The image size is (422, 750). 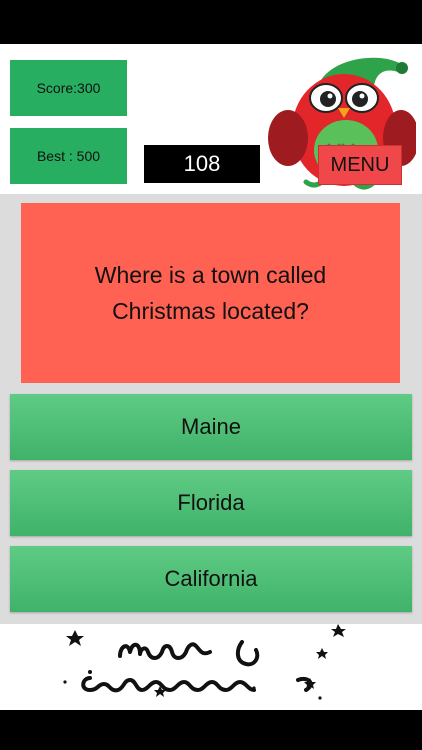 I want to click on best-score-badge: Best : 500, so click(x=68, y=156).